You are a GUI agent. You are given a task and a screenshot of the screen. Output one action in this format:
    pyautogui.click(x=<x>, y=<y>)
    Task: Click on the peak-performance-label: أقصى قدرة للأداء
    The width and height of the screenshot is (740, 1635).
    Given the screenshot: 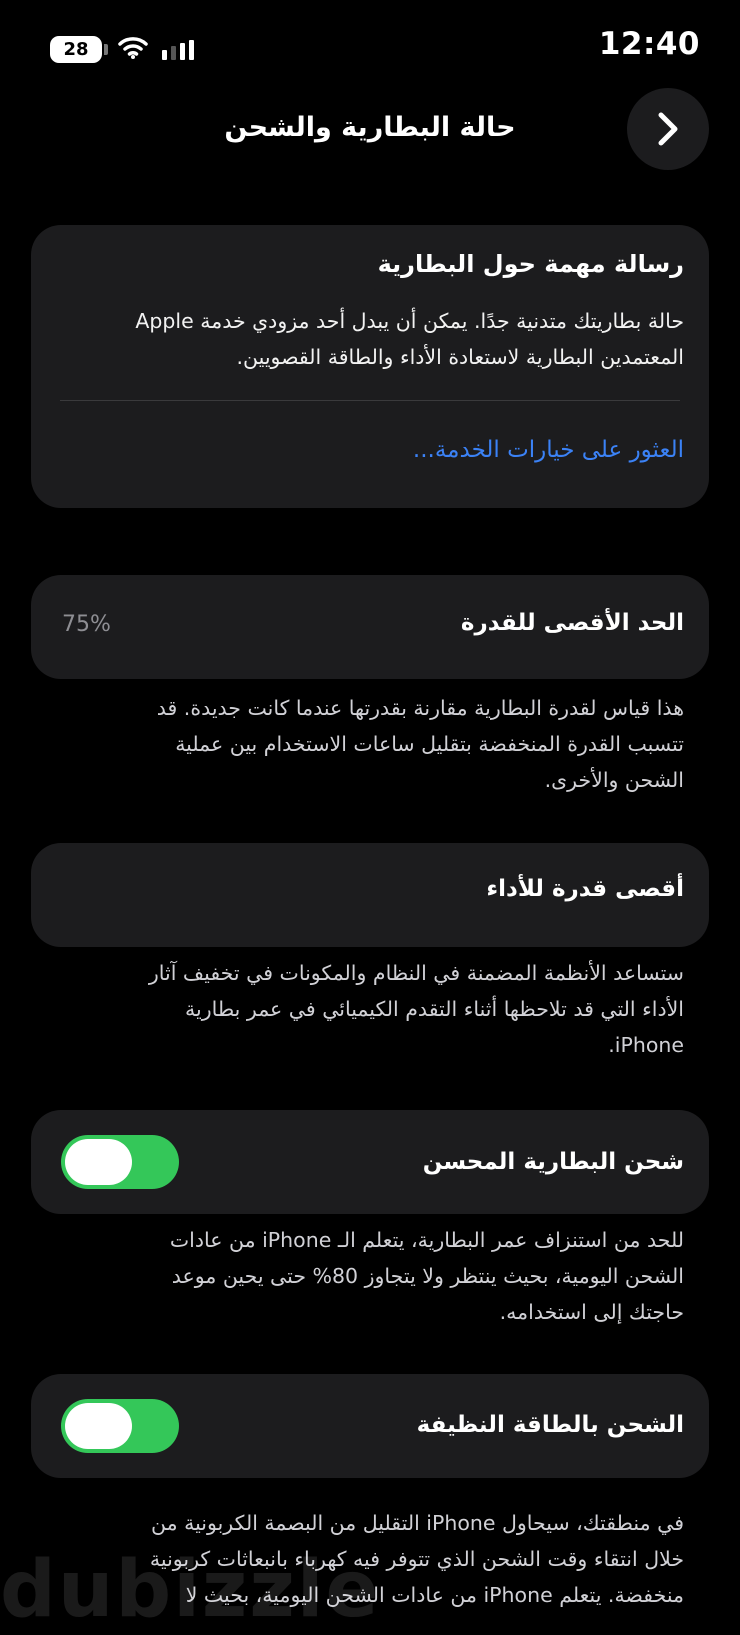 What is the action you would take?
    pyautogui.click(x=585, y=889)
    